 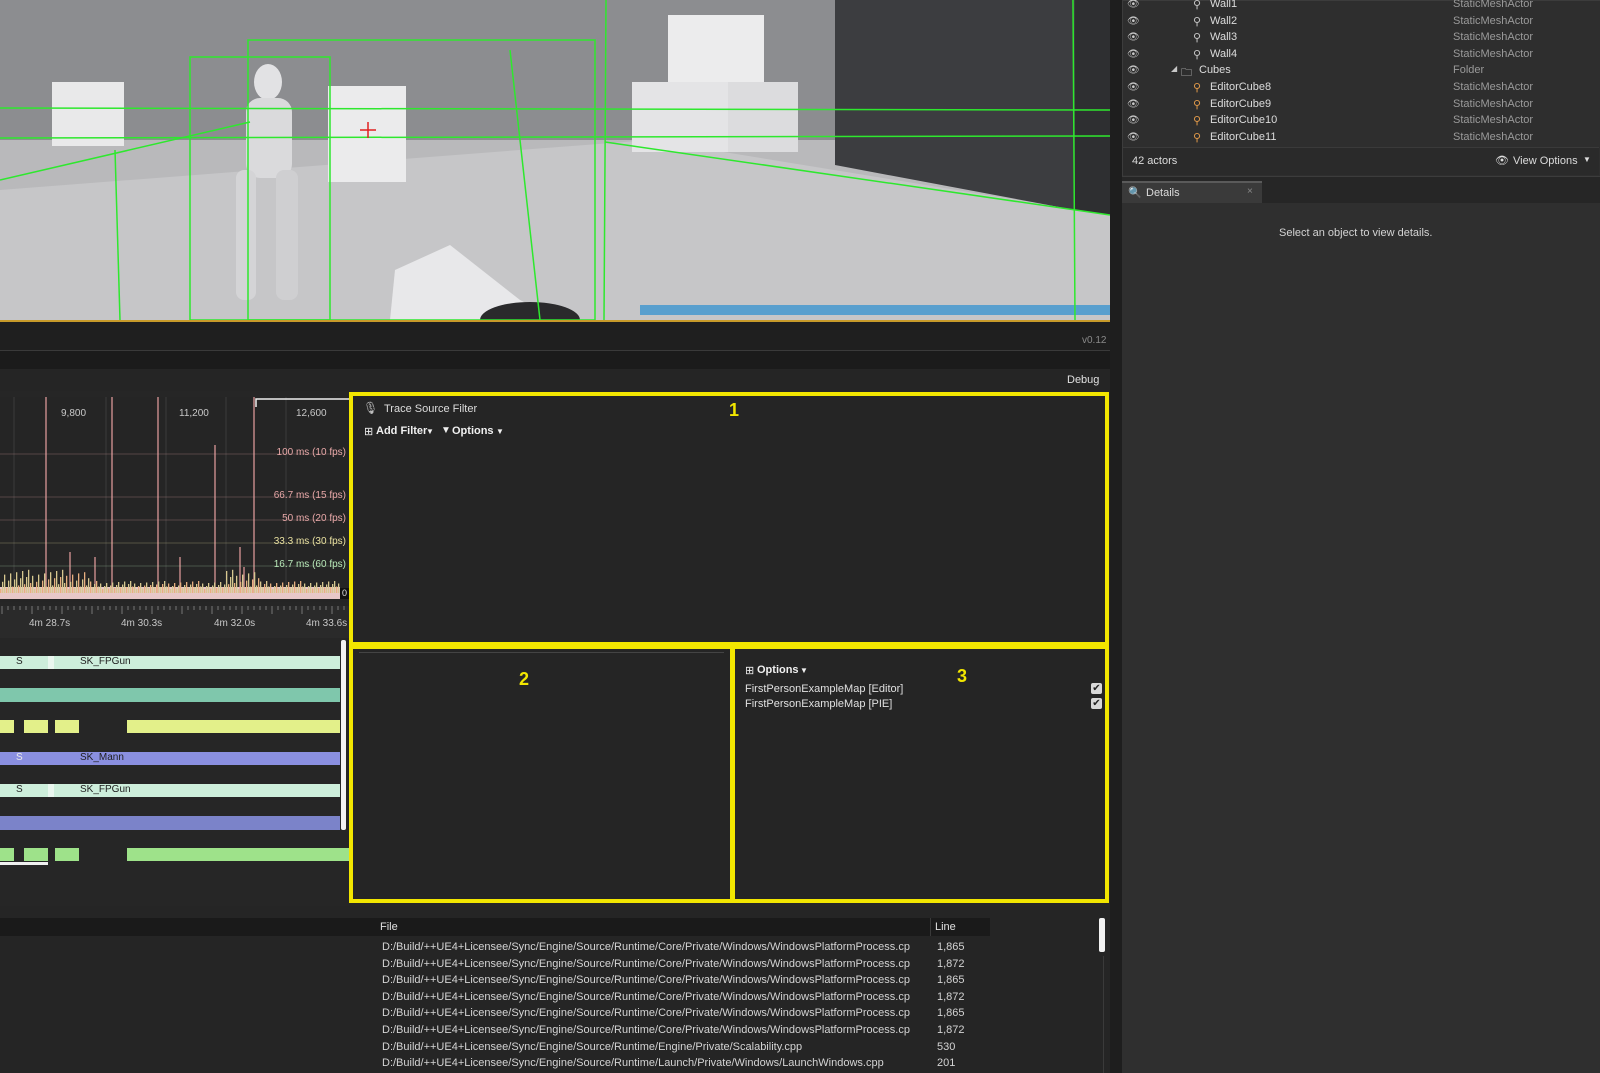 What do you see at coordinates (1116, 536) in the screenshot?
I see `splitter` at bounding box center [1116, 536].